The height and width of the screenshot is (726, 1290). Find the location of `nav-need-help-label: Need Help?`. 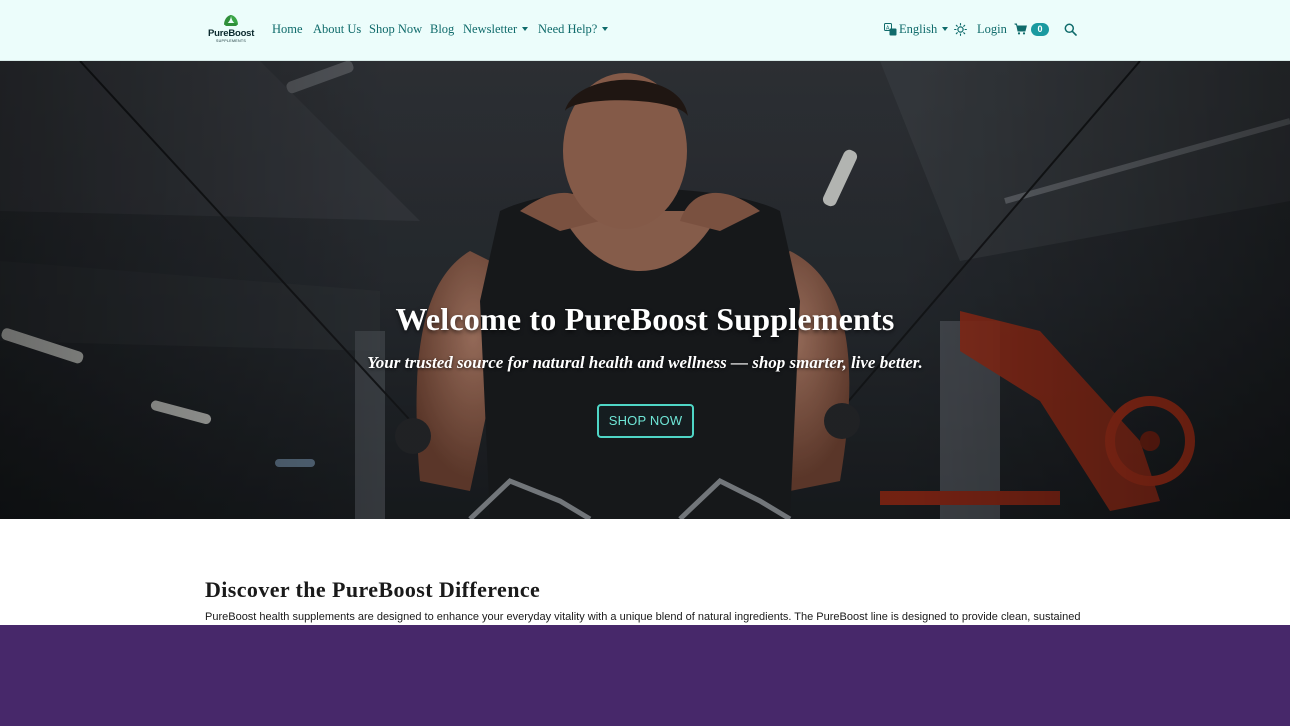

nav-need-help-label: Need Help? is located at coordinates (568, 29).